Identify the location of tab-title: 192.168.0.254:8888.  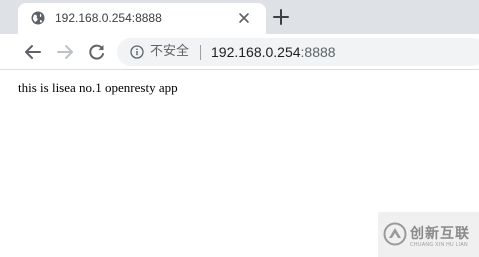
(108, 18).